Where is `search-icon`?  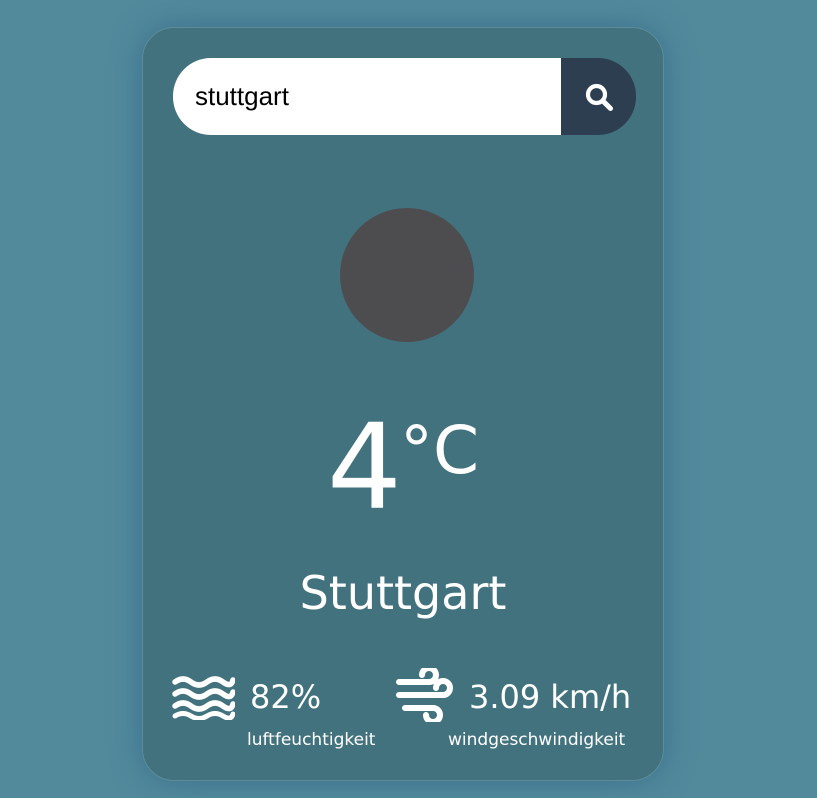
search-icon is located at coordinates (599, 97).